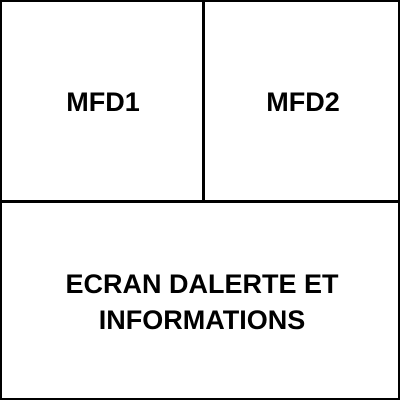 Image resolution: width=400 pixels, height=400 pixels. I want to click on vertical-divider, so click(203, 102).